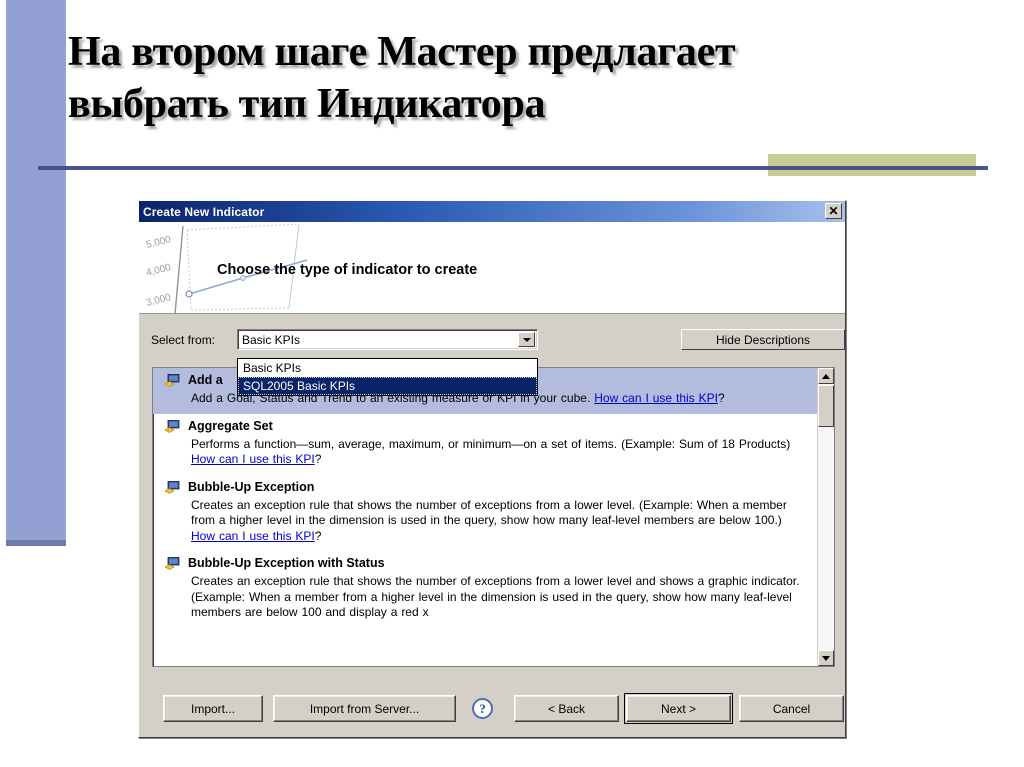 The height and width of the screenshot is (767, 1024). What do you see at coordinates (492, 211) in the screenshot?
I see `dialog-title-bar: Create New Indicator ✕` at bounding box center [492, 211].